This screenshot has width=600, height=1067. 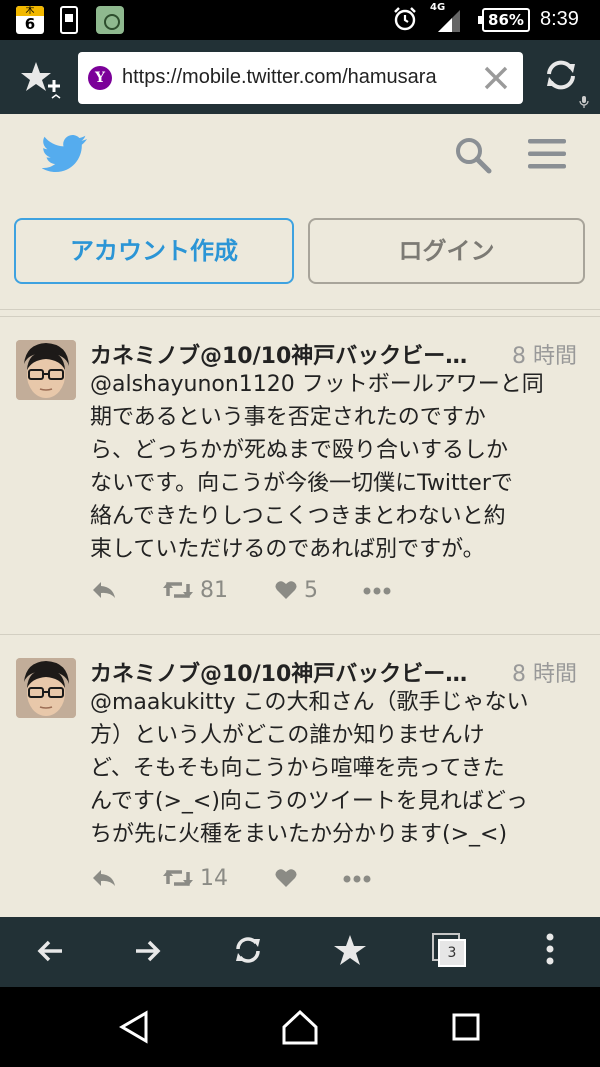 What do you see at coordinates (150, 951) in the screenshot?
I see `forward-arrow-icon` at bounding box center [150, 951].